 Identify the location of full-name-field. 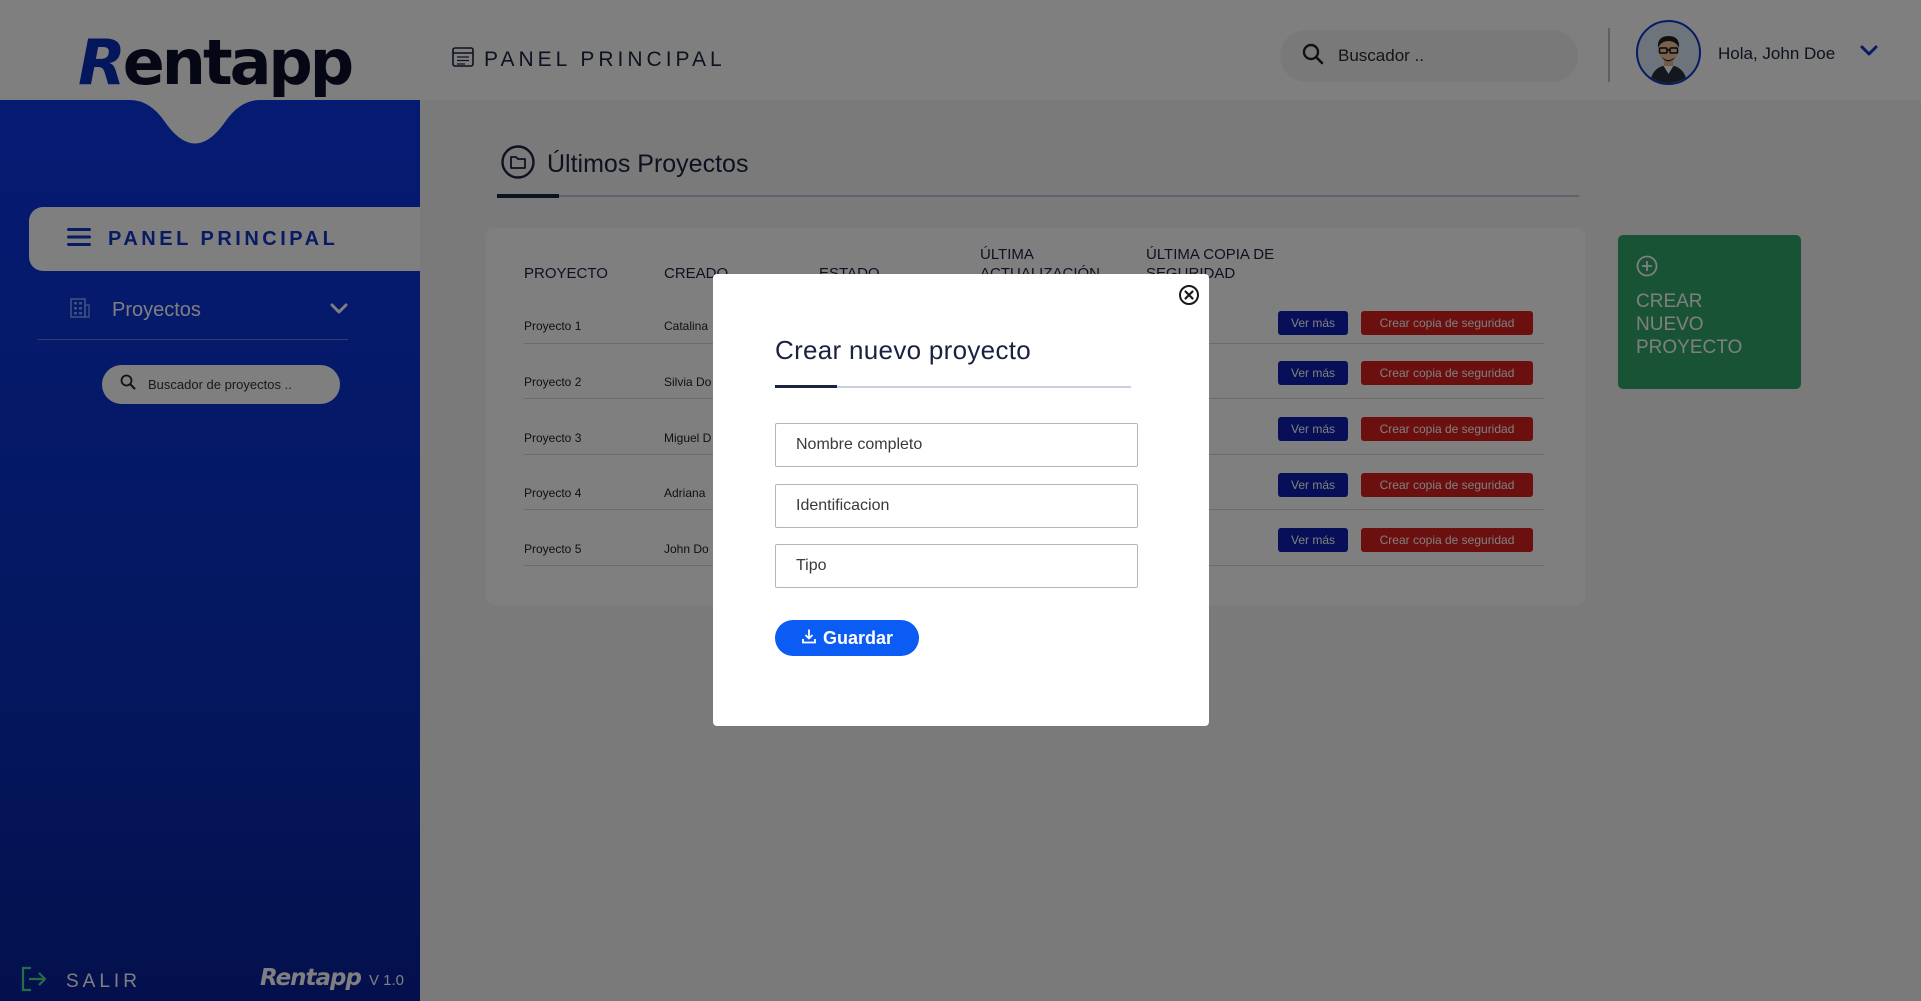
(956, 445).